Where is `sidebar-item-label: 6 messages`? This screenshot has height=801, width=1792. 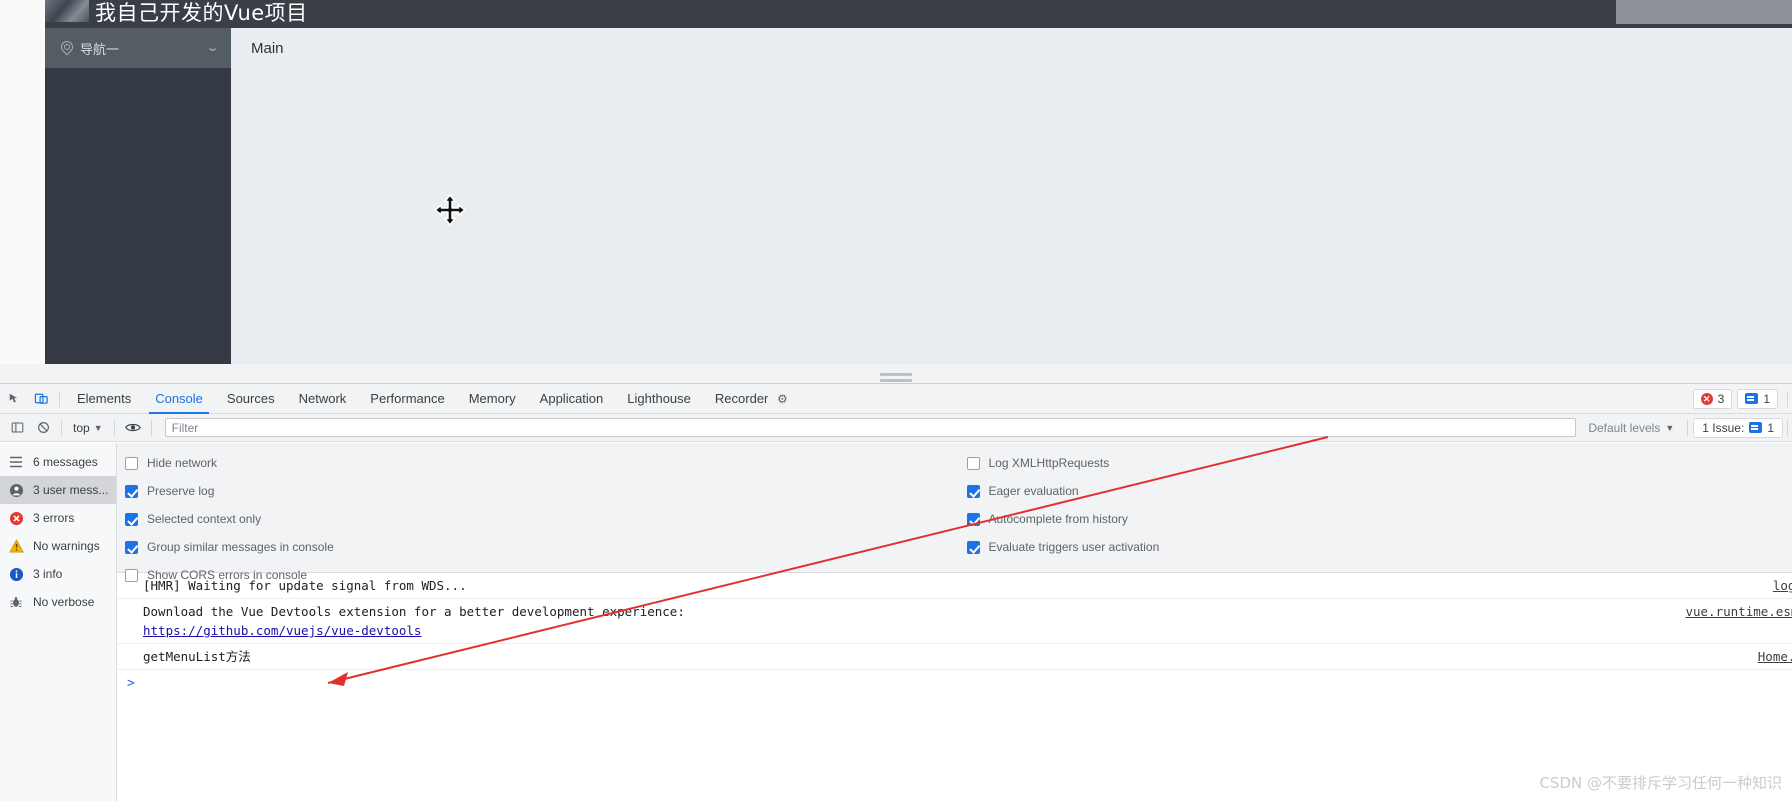
sidebar-item-label: 6 messages is located at coordinates (65, 462).